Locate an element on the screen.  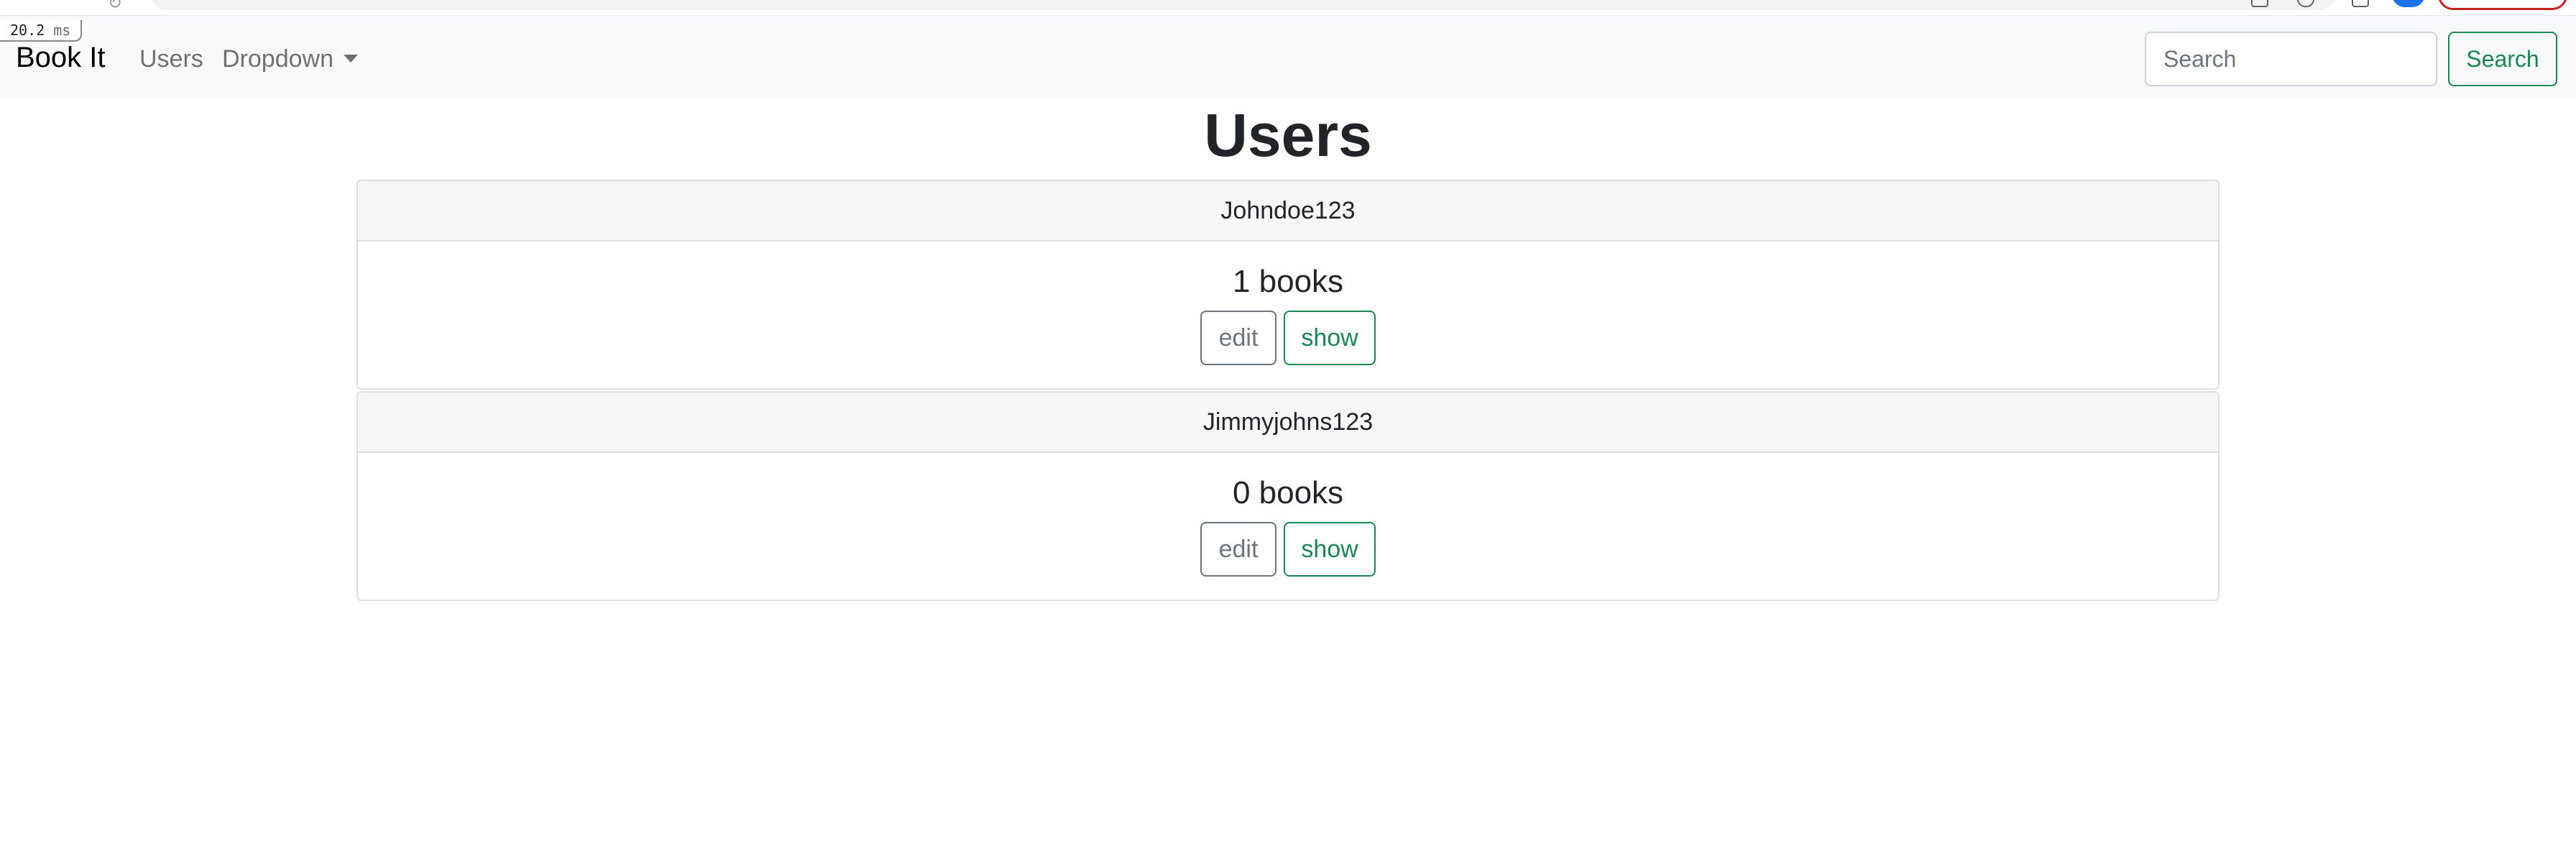
nav-dropdown-toggle: Dropdown is located at coordinates (290, 59).